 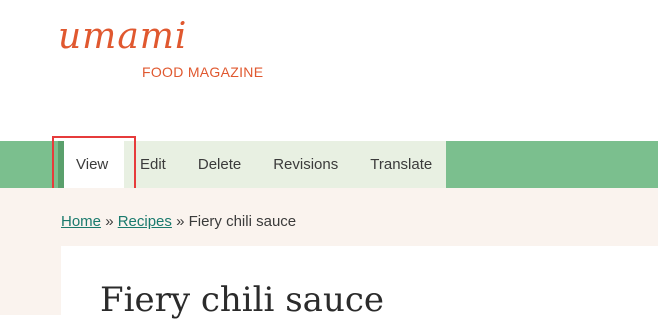 What do you see at coordinates (145, 221) in the screenshot?
I see `breadcrumb-recipes-link: Recipes` at bounding box center [145, 221].